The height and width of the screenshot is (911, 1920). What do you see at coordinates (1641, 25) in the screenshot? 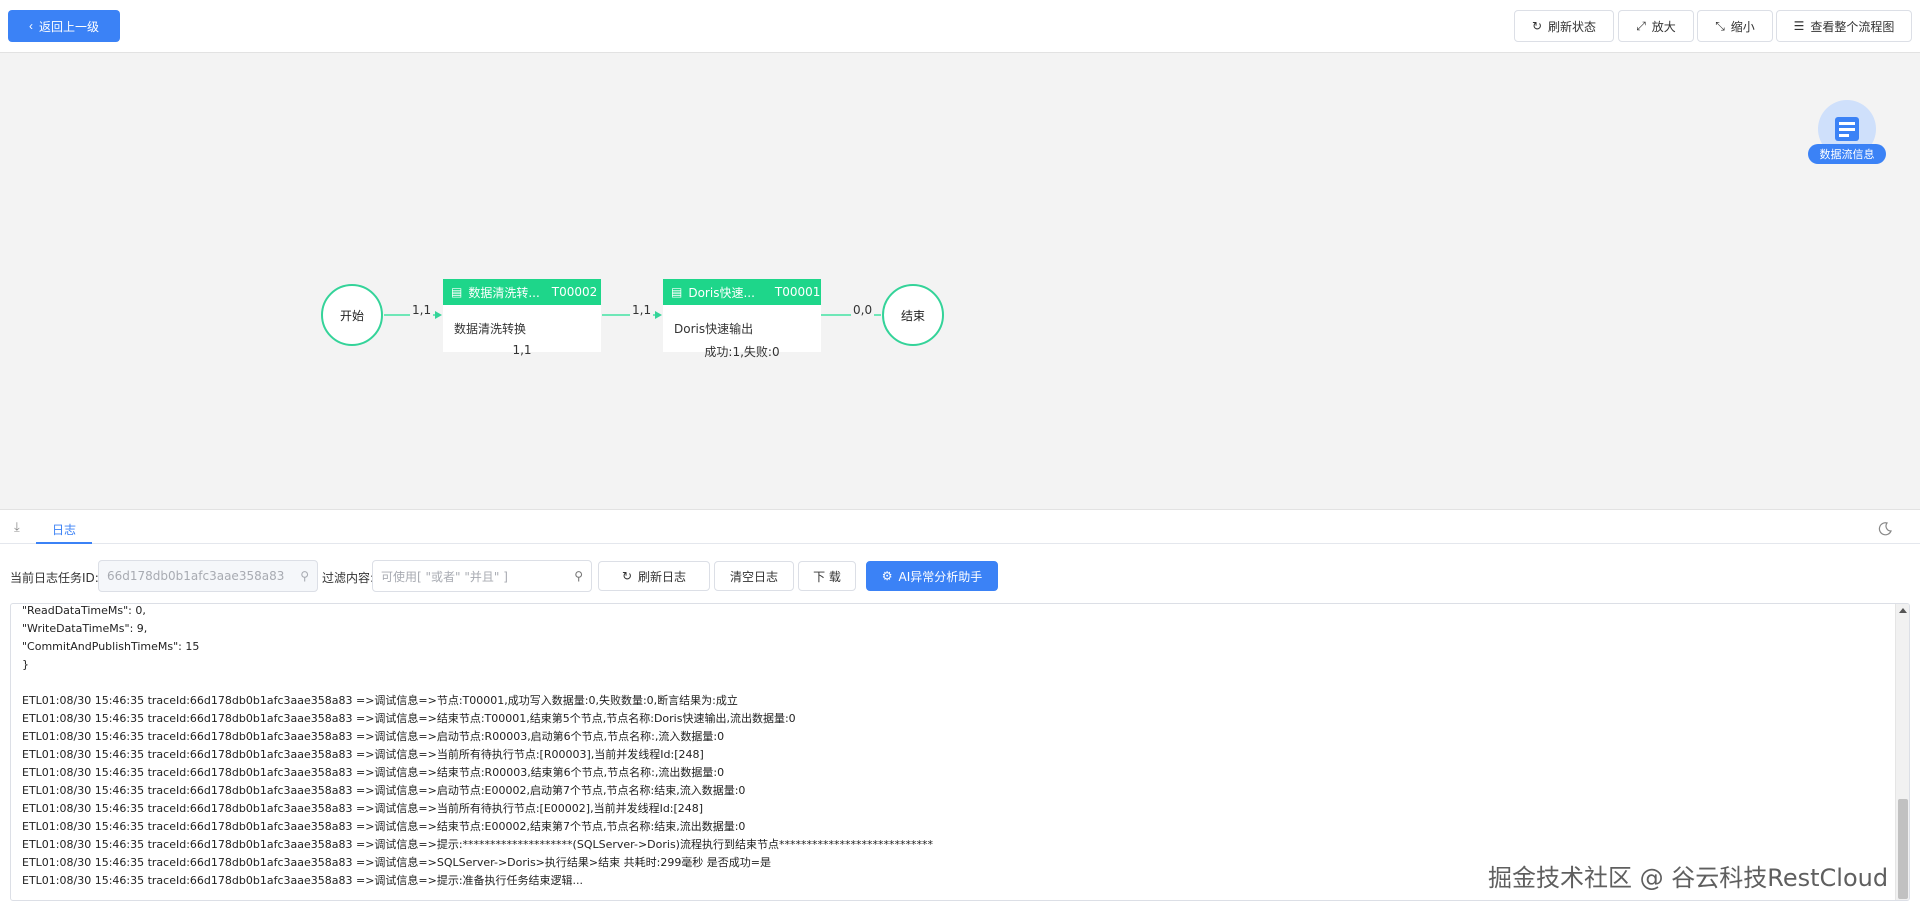
I see `expand-icon: ⤢` at bounding box center [1641, 25].